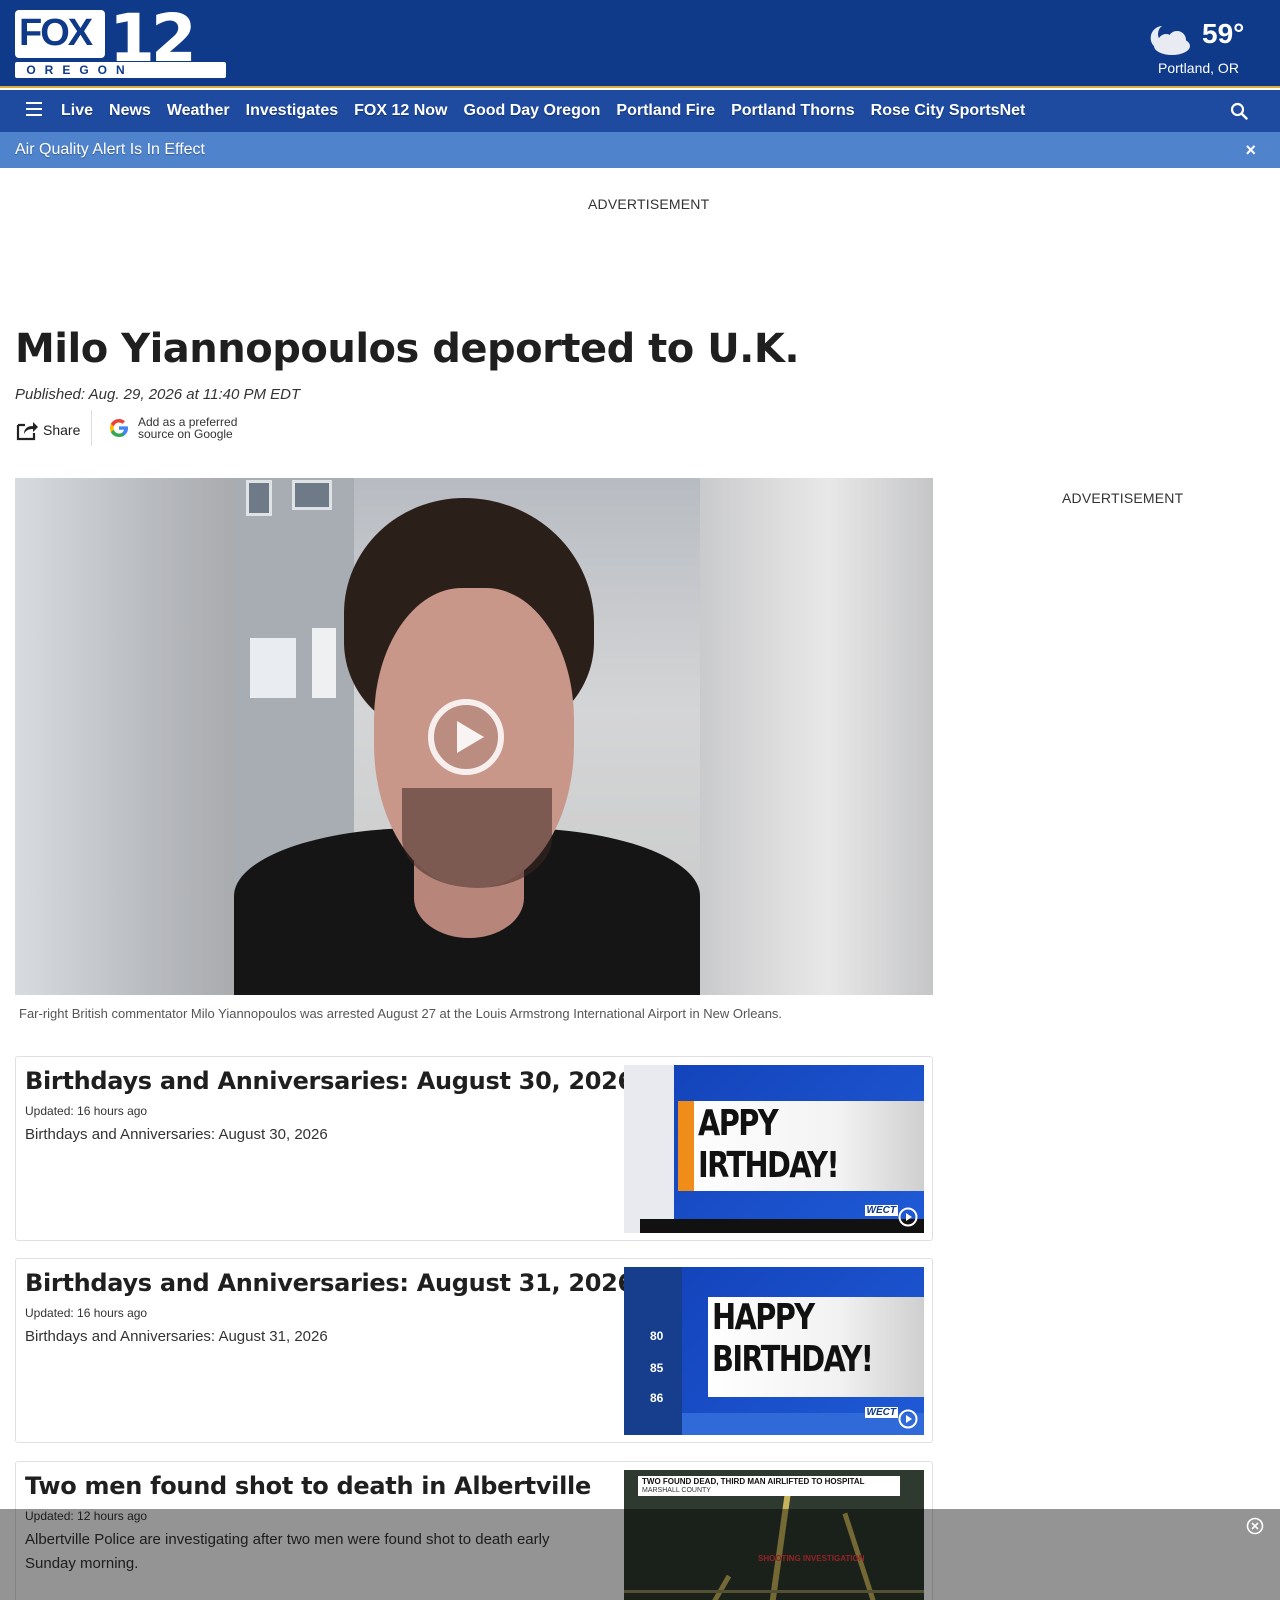  What do you see at coordinates (649, 204) in the screenshot?
I see `advertisement-label: ADVERTISEMENT` at bounding box center [649, 204].